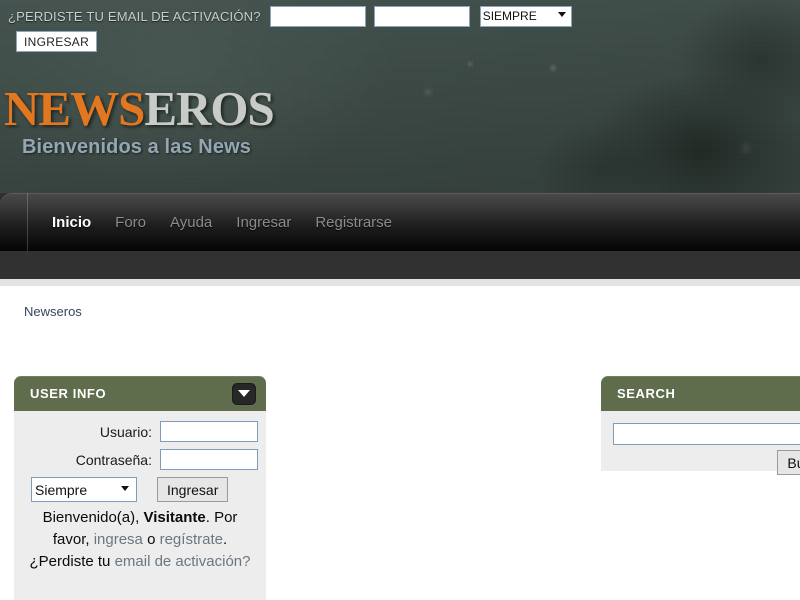 The width and height of the screenshot is (800, 600). Describe the element at coordinates (57, 41) in the screenshot. I see `topbar-login-button: INGRESAR` at that location.